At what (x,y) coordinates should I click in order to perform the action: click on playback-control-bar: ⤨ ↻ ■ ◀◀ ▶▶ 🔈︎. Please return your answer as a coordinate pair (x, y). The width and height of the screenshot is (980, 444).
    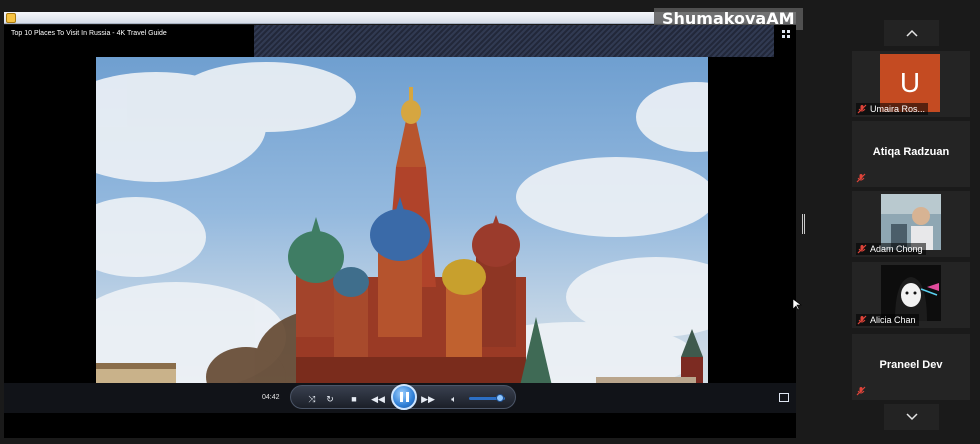
    Looking at the image, I should click on (403, 397).